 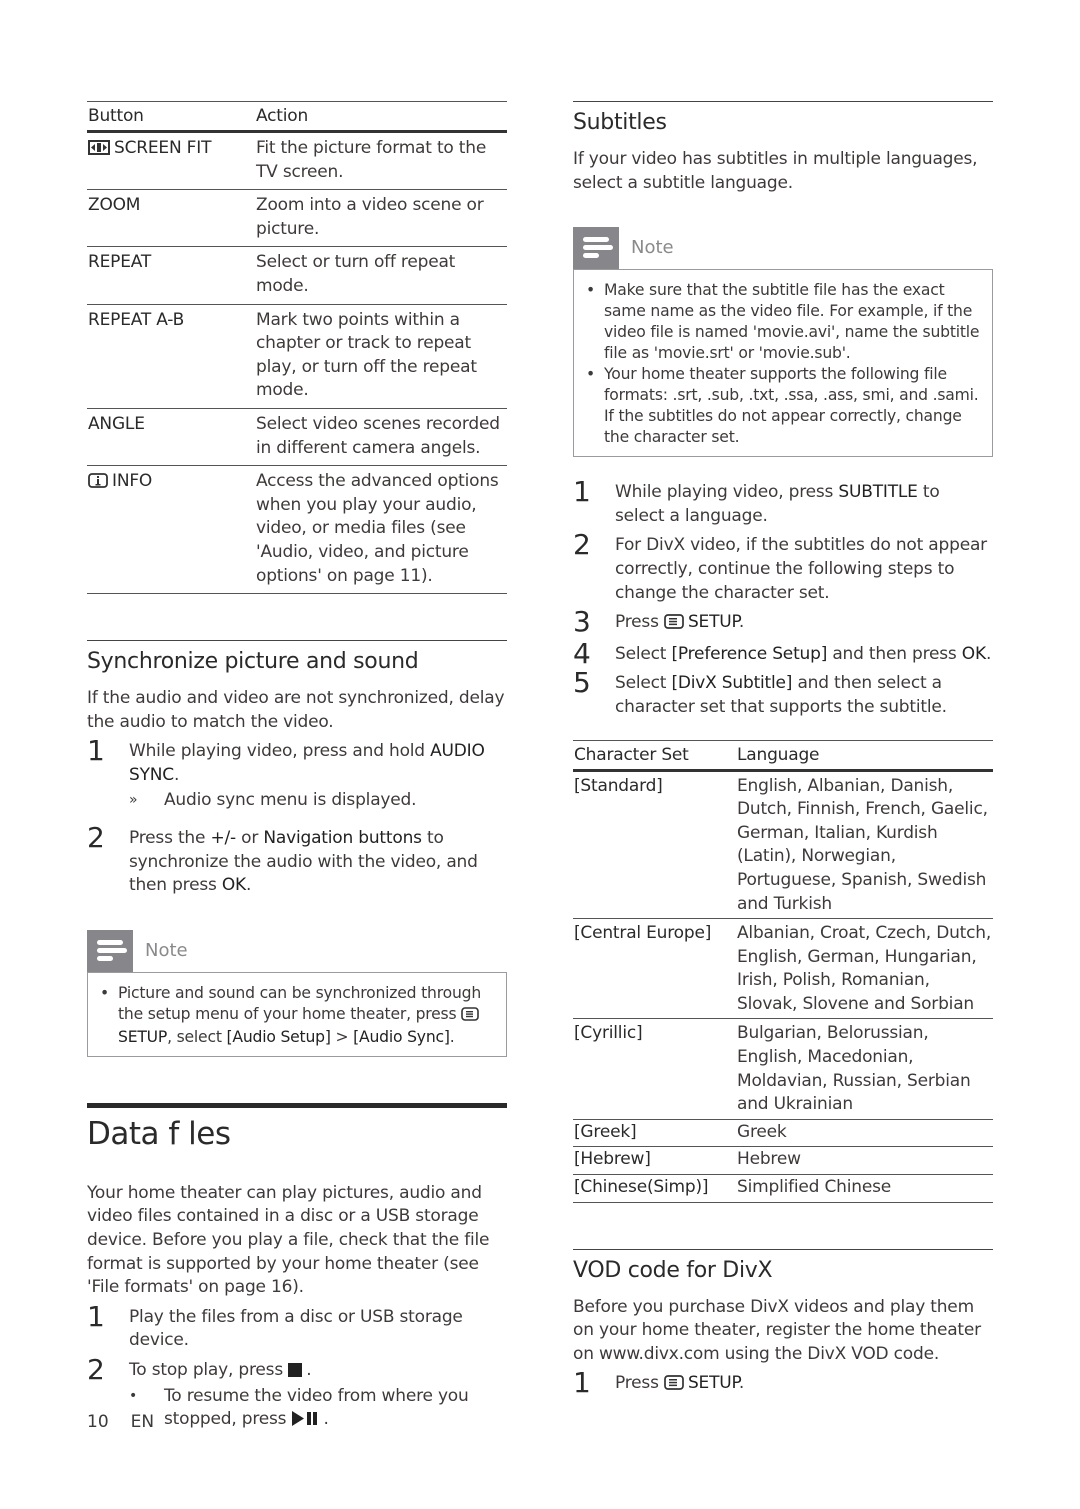 What do you see at coordinates (783, 1133) in the screenshot?
I see `table-row: [Greek] Greek` at bounding box center [783, 1133].